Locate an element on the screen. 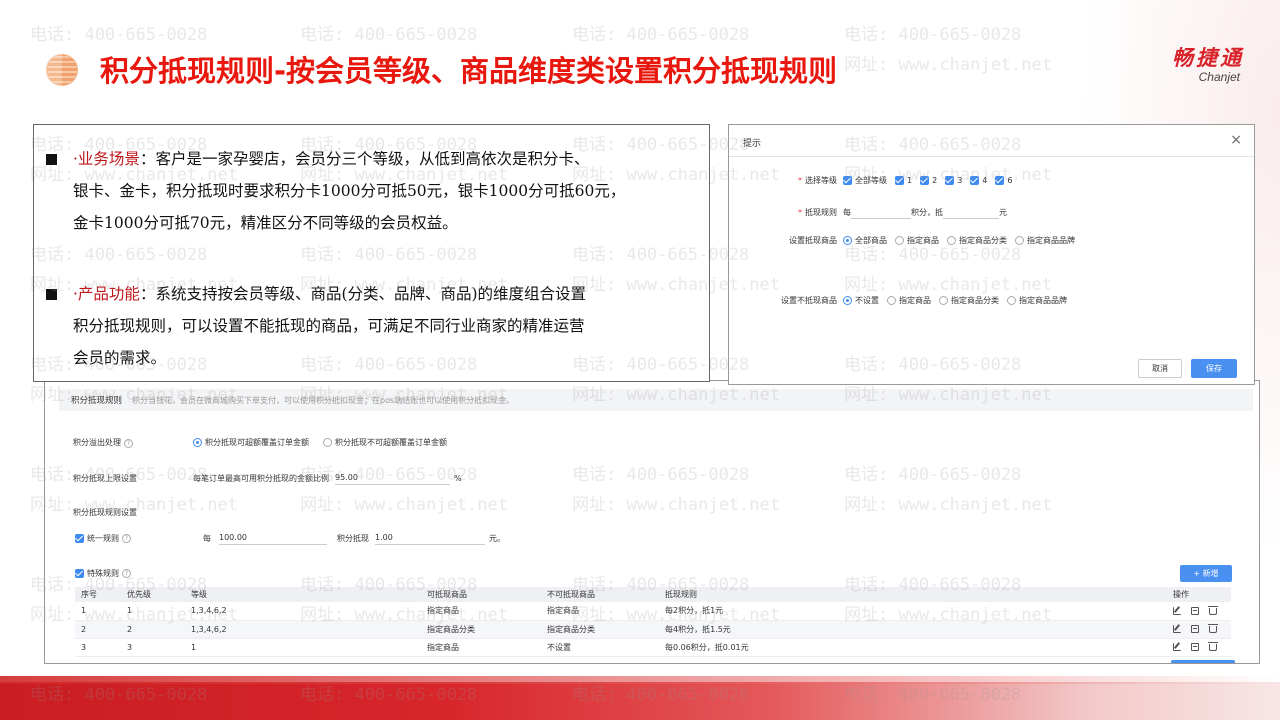  goods-label: 设置抵现商品 is located at coordinates (813, 240).